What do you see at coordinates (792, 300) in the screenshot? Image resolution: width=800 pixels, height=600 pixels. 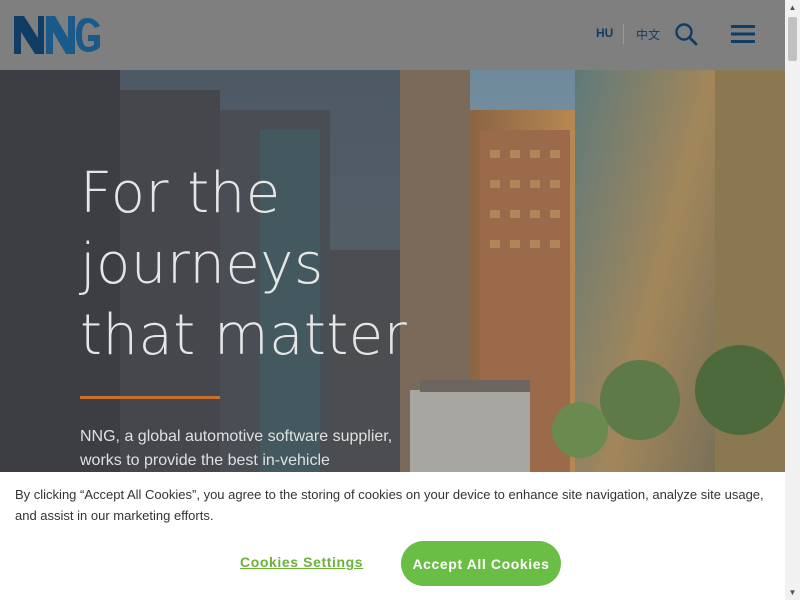 I see `page-scrollbar: ▲ ▼` at bounding box center [792, 300].